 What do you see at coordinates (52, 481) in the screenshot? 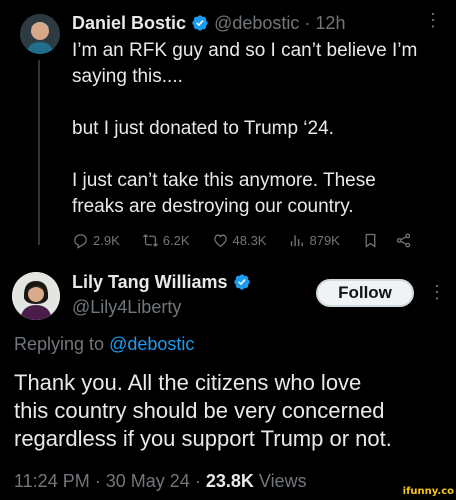
I see `post-time: 11:24 PM` at bounding box center [52, 481].